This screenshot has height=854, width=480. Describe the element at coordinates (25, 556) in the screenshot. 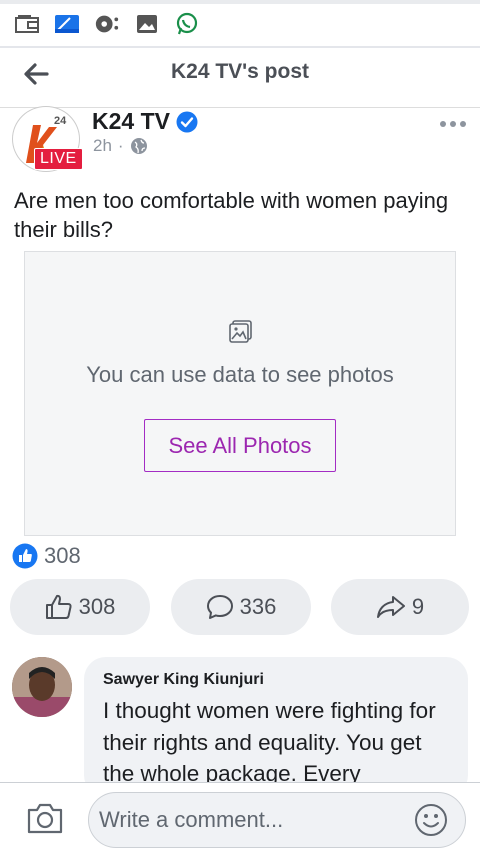

I see `like-reaction-icon` at that location.